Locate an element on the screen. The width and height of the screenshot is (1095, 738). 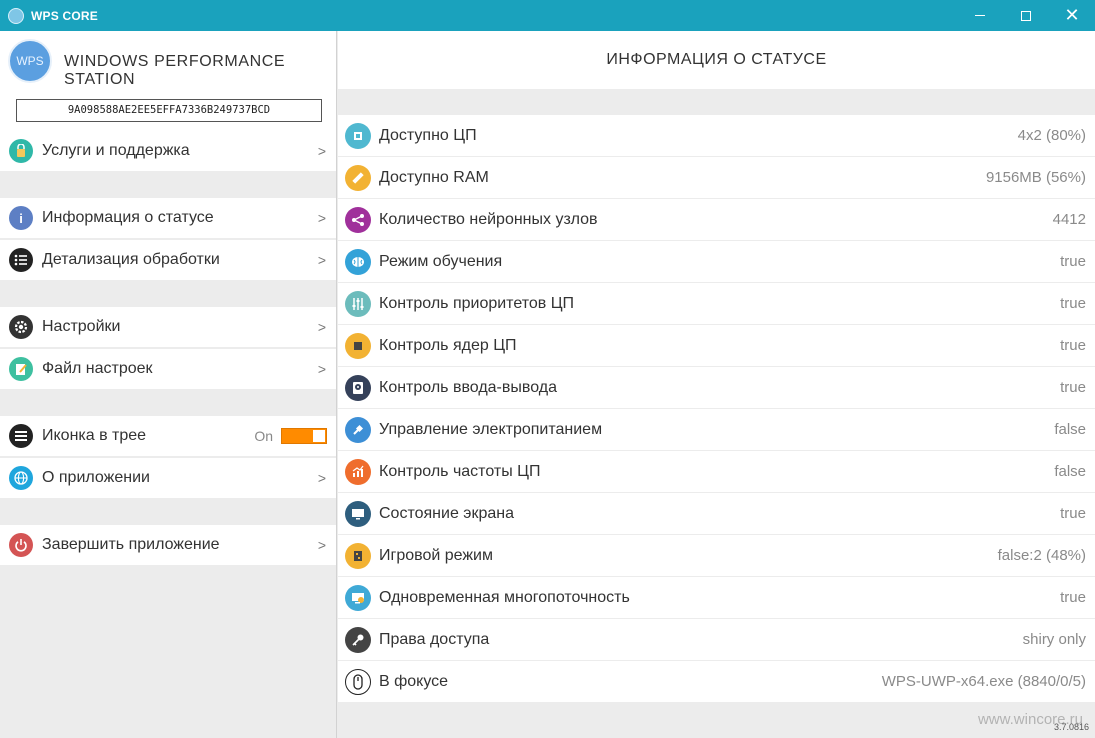
maximize-button is located at coordinates (1026, 15).